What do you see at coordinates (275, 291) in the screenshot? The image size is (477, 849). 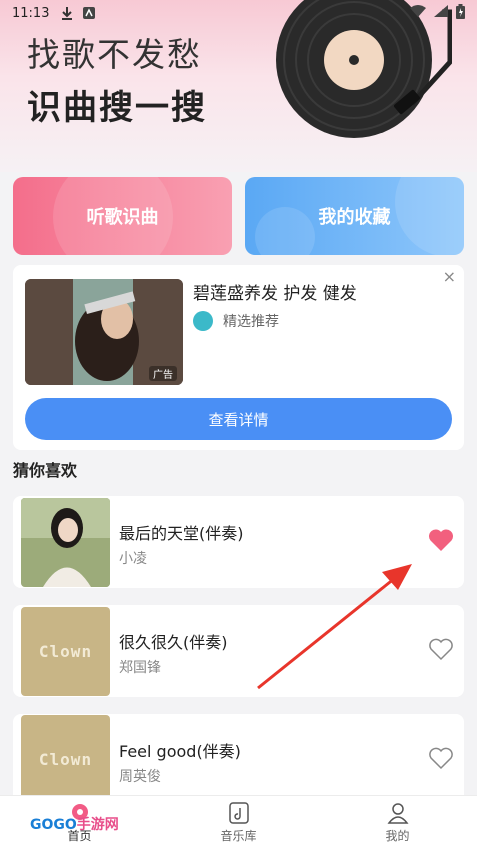 I see `ad-title: 碧莲盛养发 护发 健发` at bounding box center [275, 291].